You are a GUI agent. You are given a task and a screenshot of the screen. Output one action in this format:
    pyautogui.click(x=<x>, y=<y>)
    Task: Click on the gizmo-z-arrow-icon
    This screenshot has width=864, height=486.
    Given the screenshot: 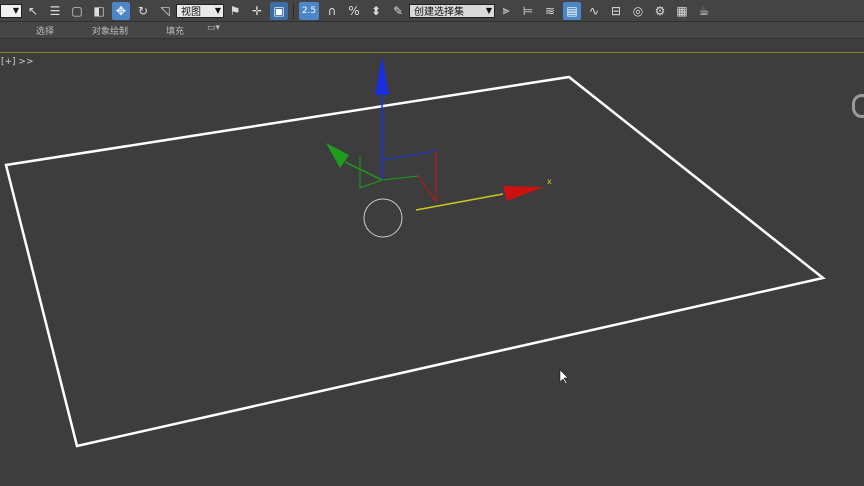 What is the action you would take?
    pyautogui.click(x=382, y=75)
    